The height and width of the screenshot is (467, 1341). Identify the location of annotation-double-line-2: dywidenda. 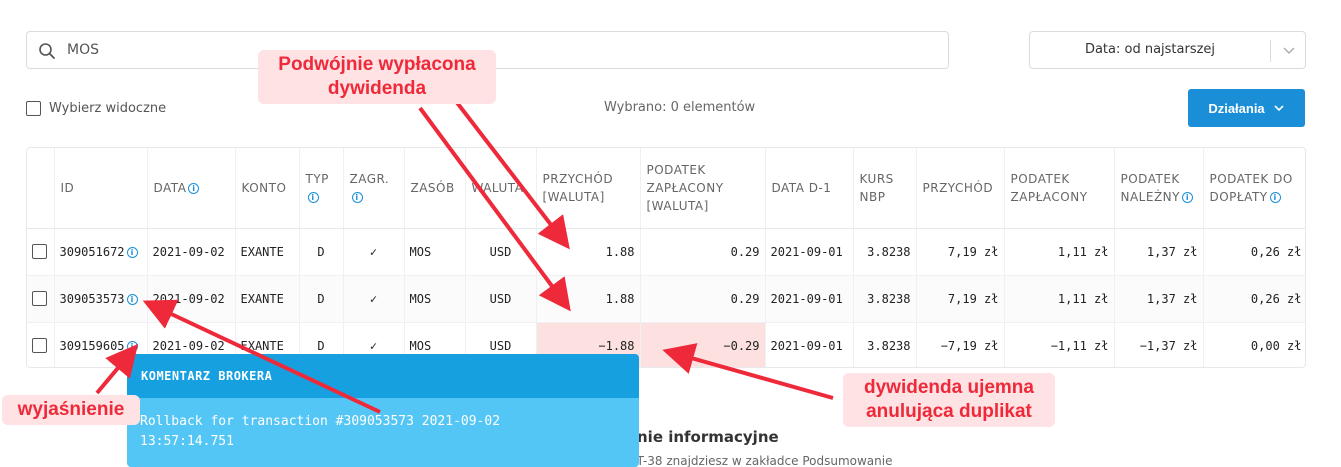
(377, 88).